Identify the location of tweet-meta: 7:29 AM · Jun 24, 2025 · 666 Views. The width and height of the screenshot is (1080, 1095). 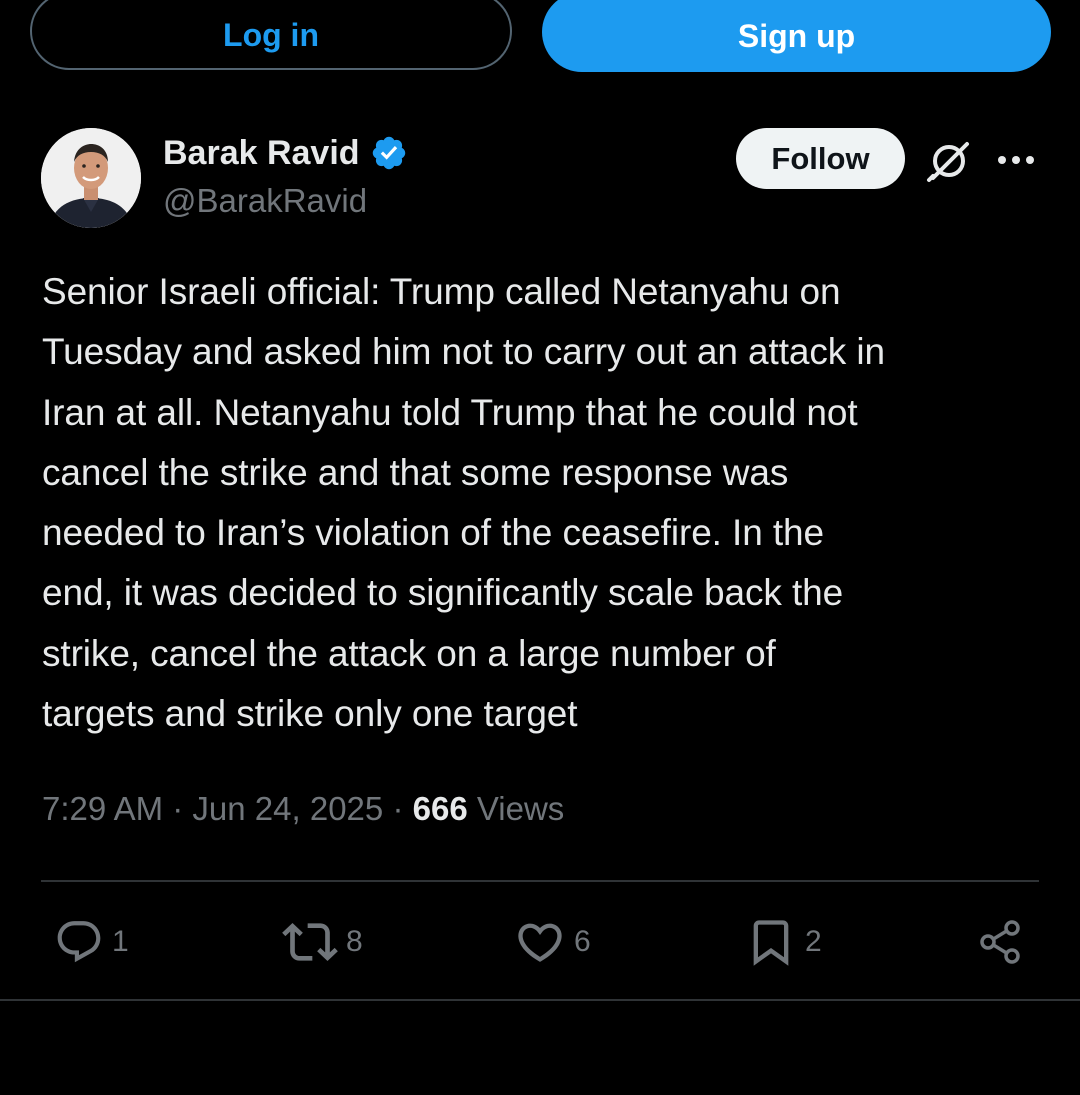
(303, 809).